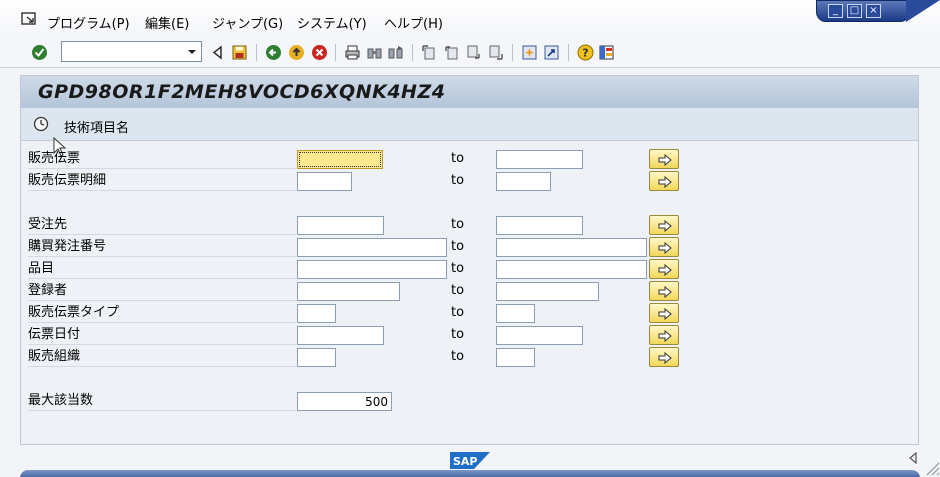  I want to click on exit-icon, so click(296, 52).